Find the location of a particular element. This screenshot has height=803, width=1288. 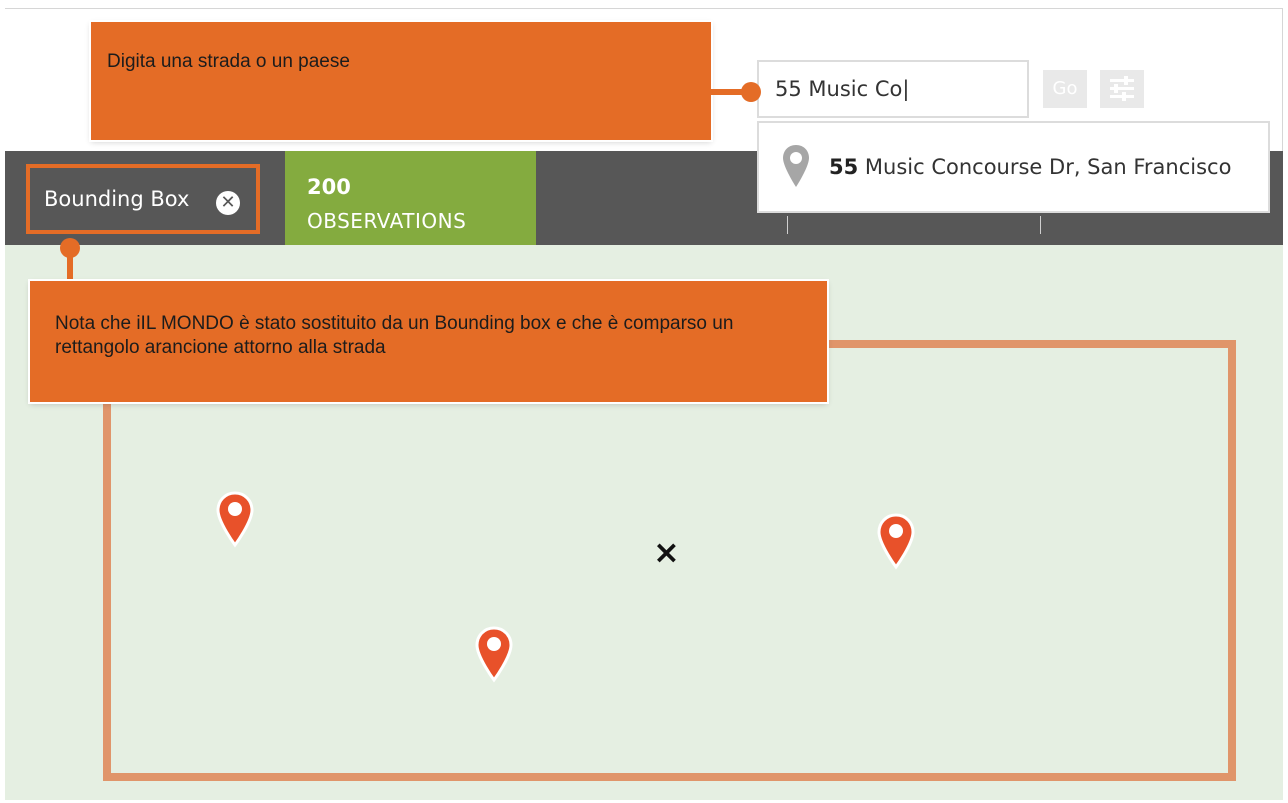

search-input is located at coordinates (893, 89).